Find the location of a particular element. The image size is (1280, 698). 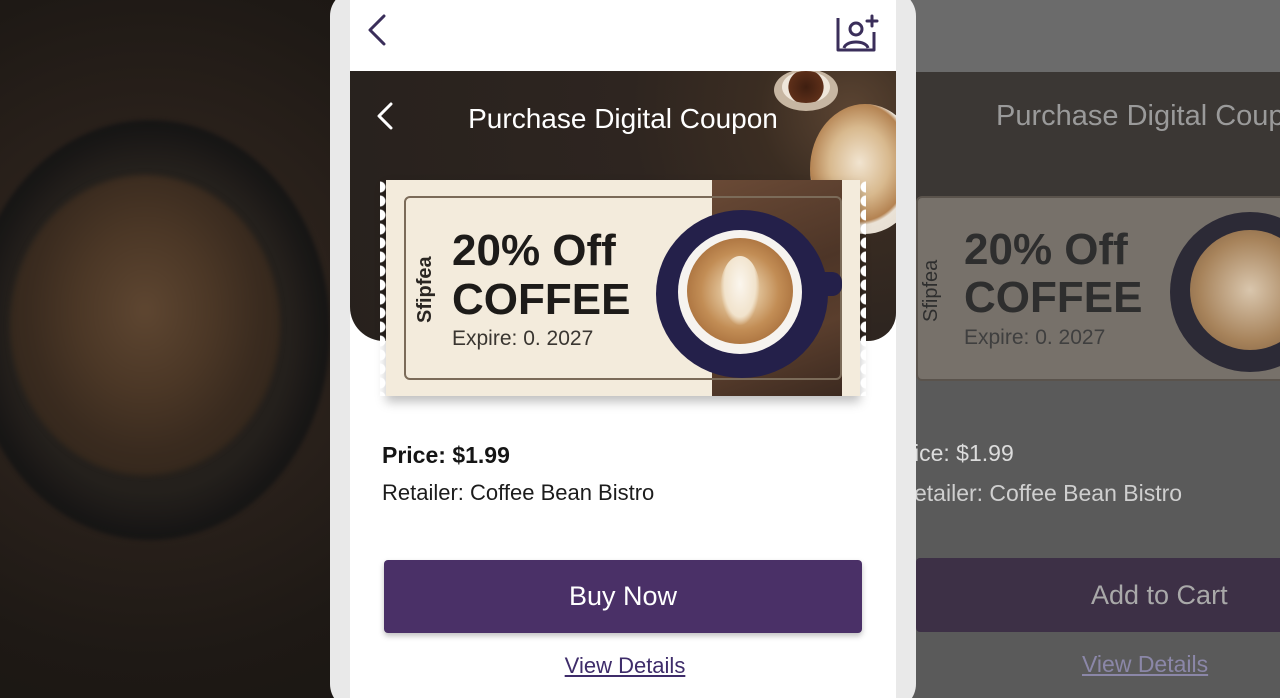

top-bar is located at coordinates (623, 35).